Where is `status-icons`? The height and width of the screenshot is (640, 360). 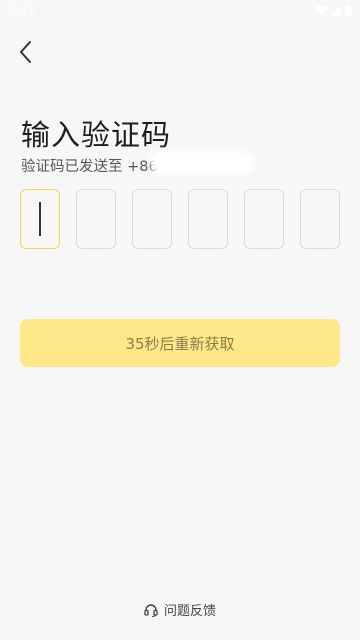
status-icons is located at coordinates (333, 10).